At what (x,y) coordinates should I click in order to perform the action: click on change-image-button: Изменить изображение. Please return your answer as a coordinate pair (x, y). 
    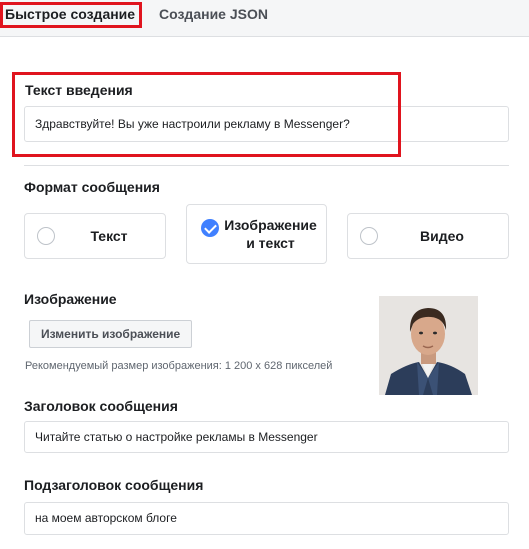
    Looking at the image, I should click on (111, 334).